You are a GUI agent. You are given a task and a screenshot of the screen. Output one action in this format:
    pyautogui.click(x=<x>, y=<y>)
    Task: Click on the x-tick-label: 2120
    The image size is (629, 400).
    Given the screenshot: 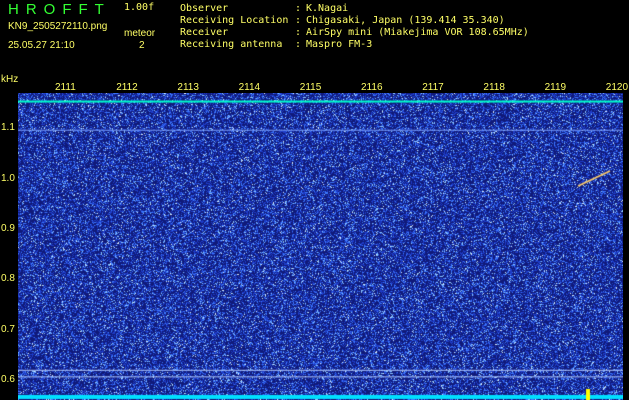 What is the action you would take?
    pyautogui.click(x=617, y=87)
    